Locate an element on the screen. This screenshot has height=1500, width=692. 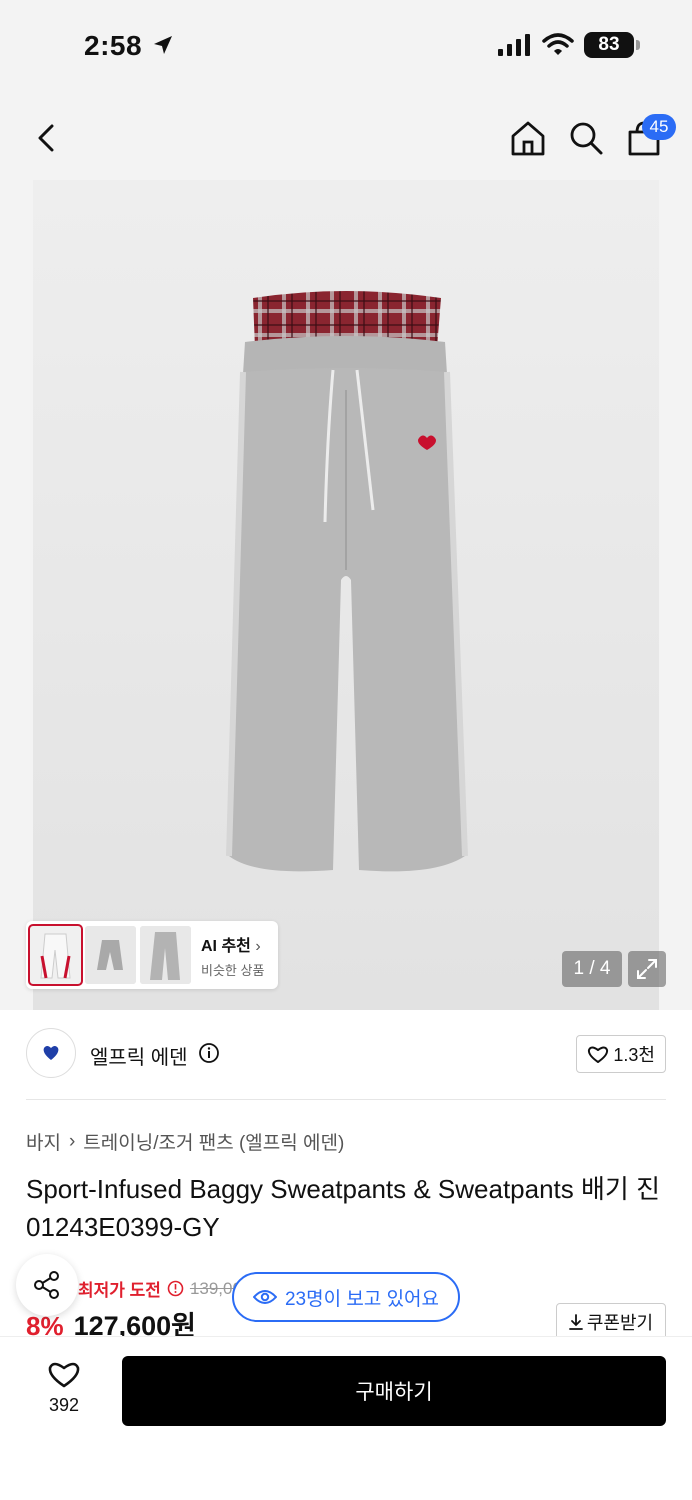
brand-heart-icon is located at coordinates (51, 1053).